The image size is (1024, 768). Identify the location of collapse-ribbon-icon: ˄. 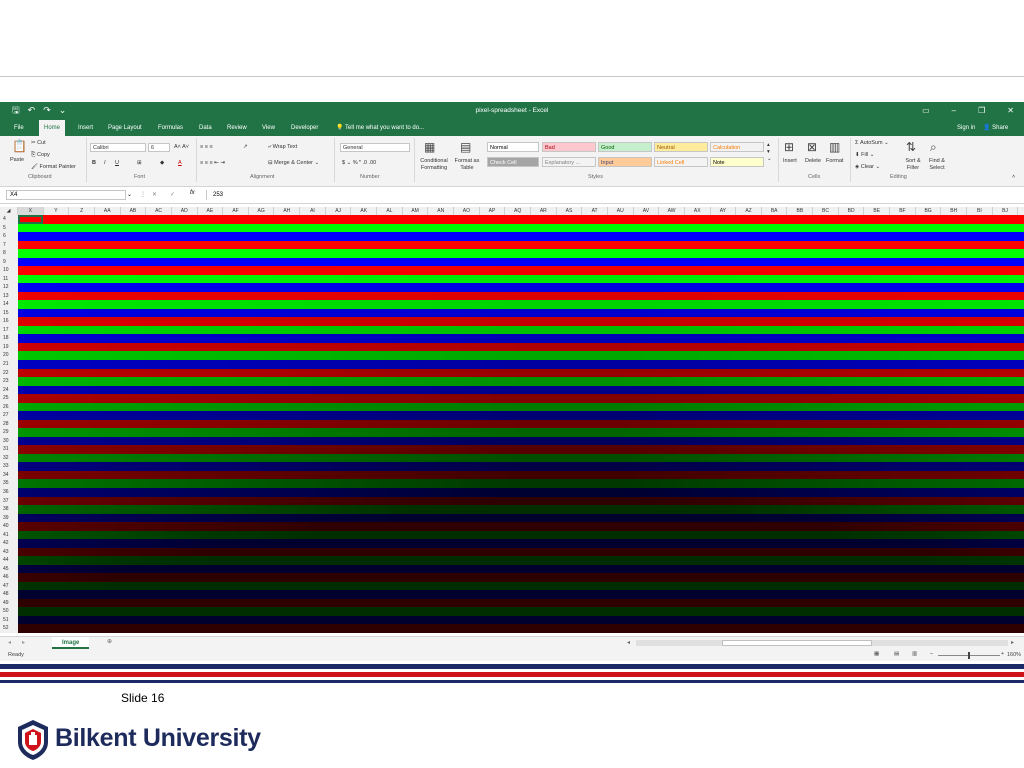
(1013, 177).